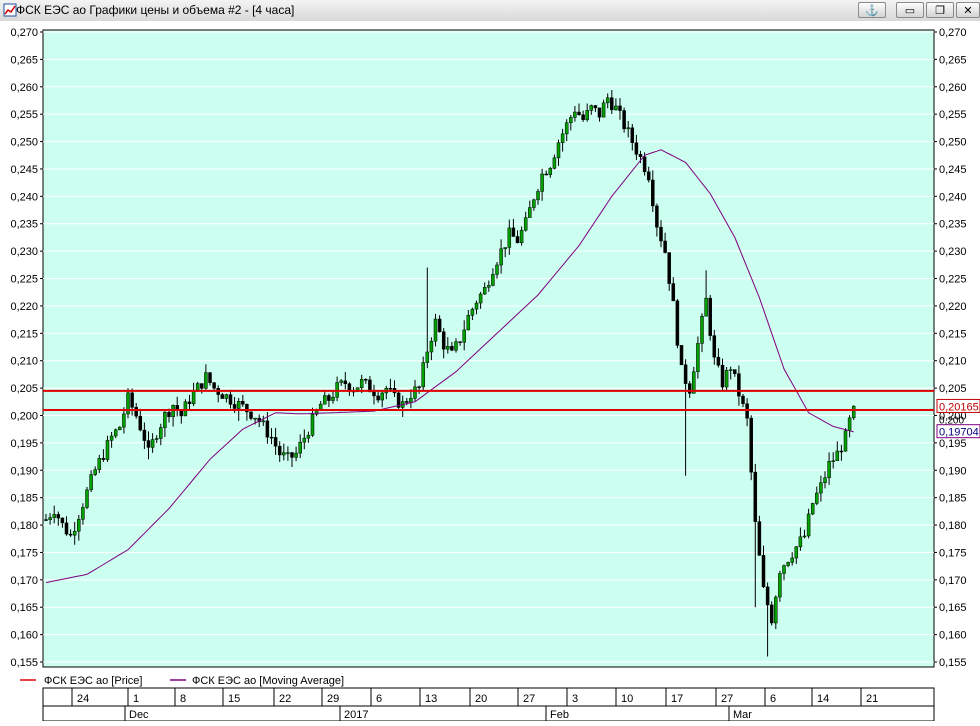 This screenshot has width=980, height=726. Describe the element at coordinates (333, 699) in the screenshot. I see `x-day-label: 29` at that location.